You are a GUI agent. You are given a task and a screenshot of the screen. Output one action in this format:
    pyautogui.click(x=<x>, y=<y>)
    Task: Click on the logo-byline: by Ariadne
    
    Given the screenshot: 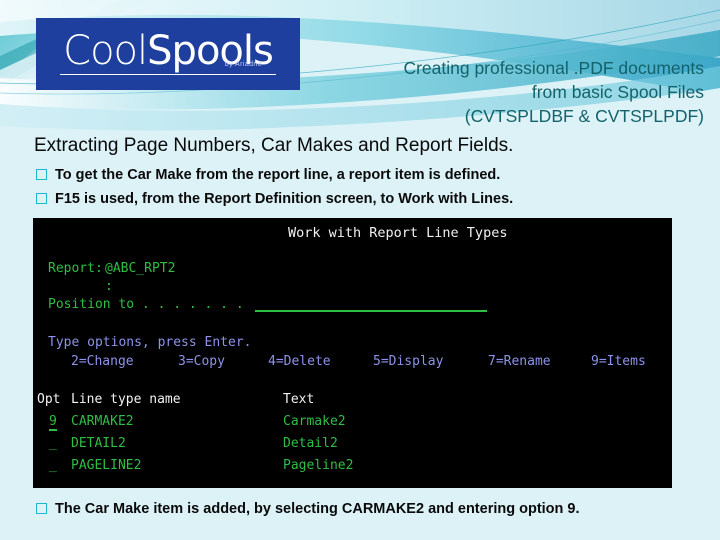 What is the action you would take?
    pyautogui.click(x=243, y=64)
    